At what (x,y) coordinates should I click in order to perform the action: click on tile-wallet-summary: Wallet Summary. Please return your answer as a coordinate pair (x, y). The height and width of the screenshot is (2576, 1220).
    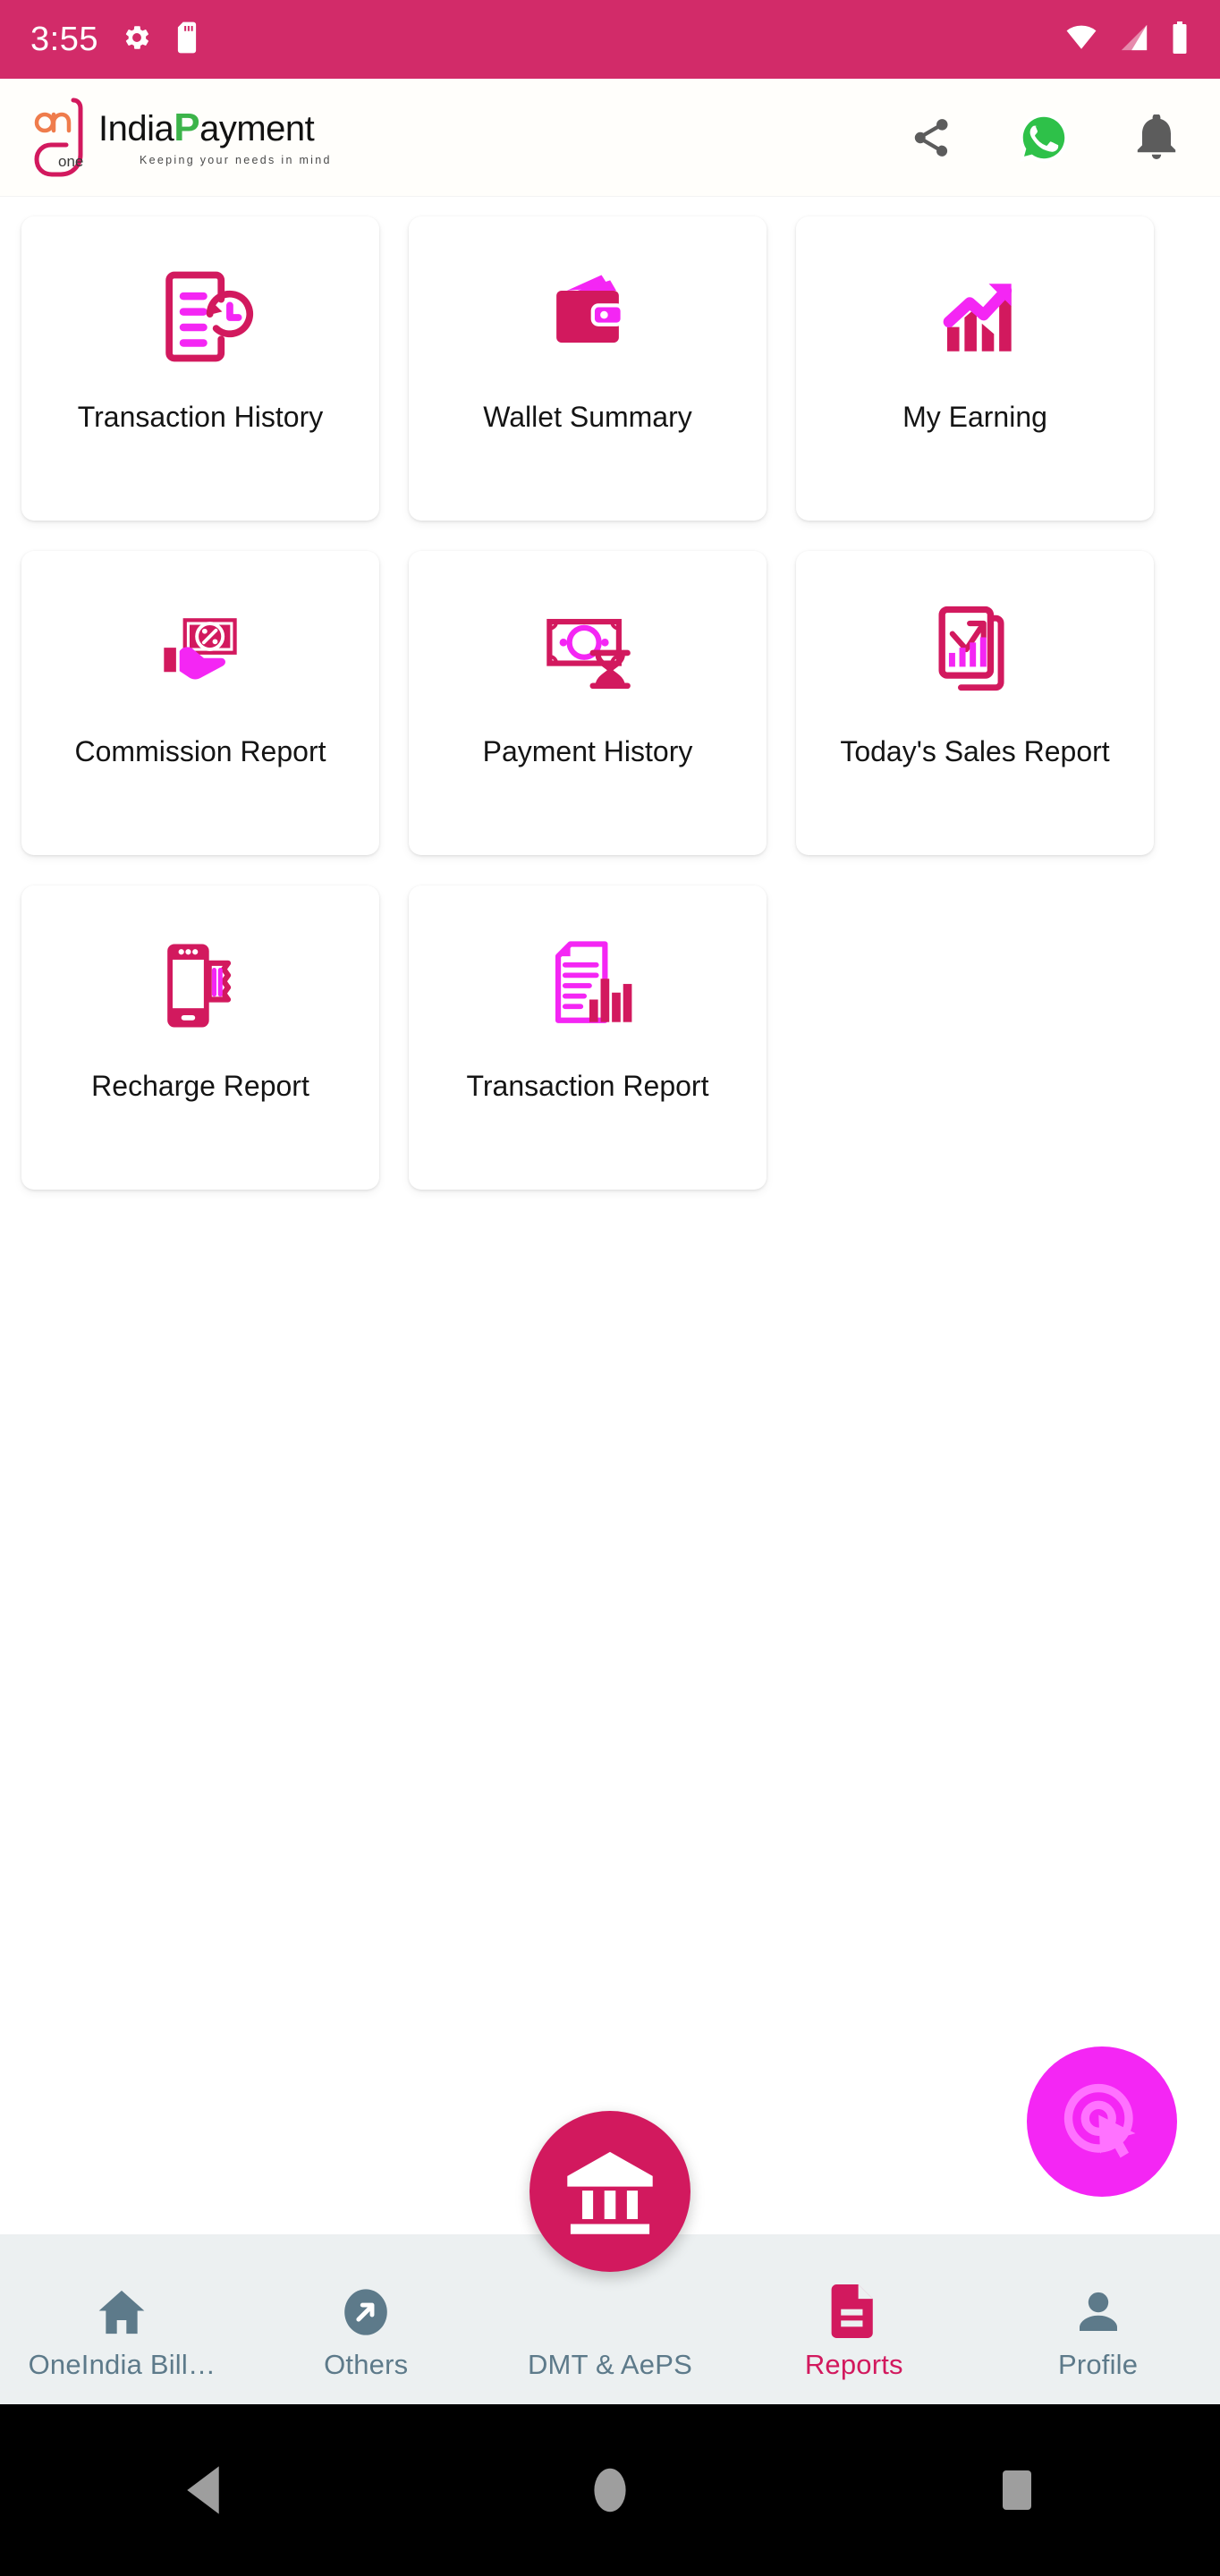
    Looking at the image, I should click on (588, 368).